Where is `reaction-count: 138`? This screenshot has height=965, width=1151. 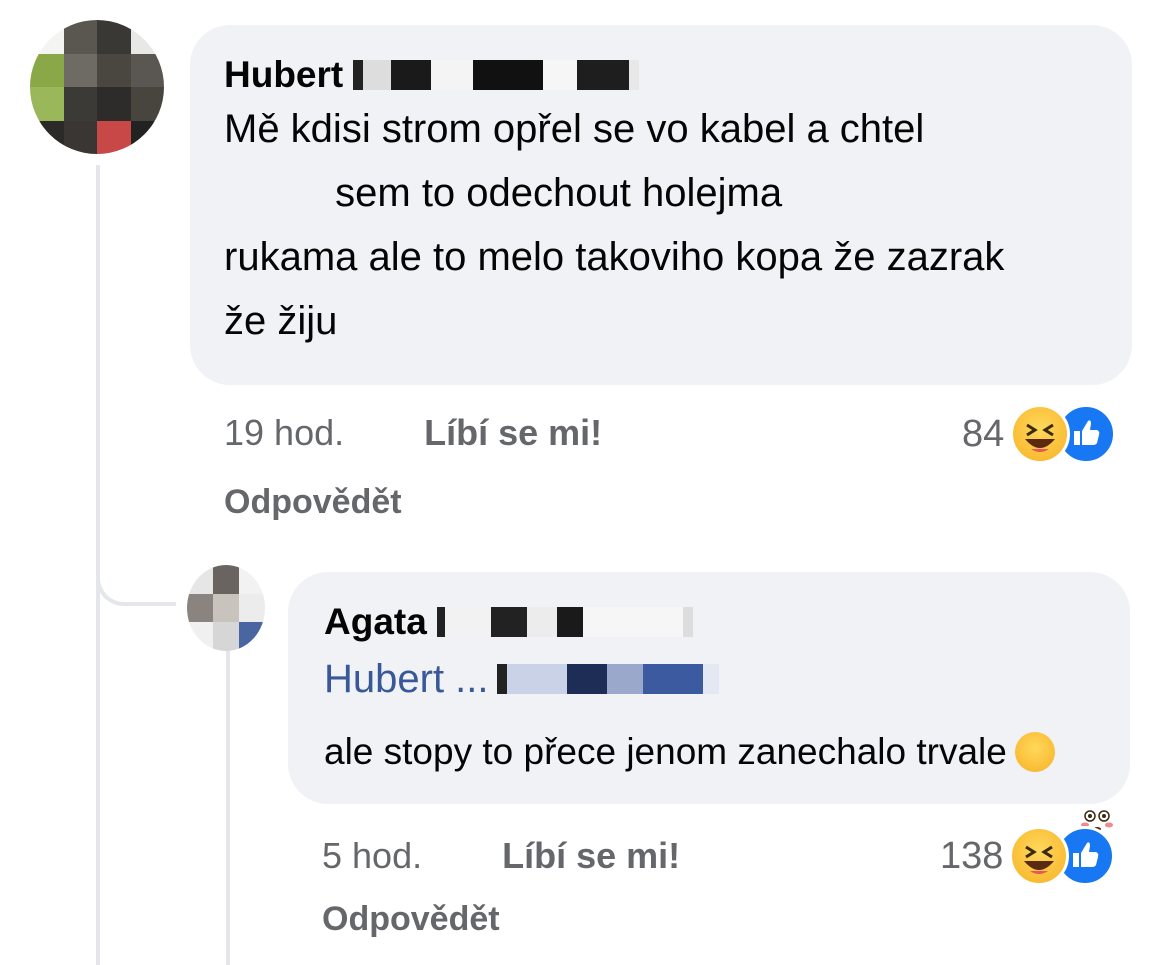
reaction-count: 138 is located at coordinates (972, 855).